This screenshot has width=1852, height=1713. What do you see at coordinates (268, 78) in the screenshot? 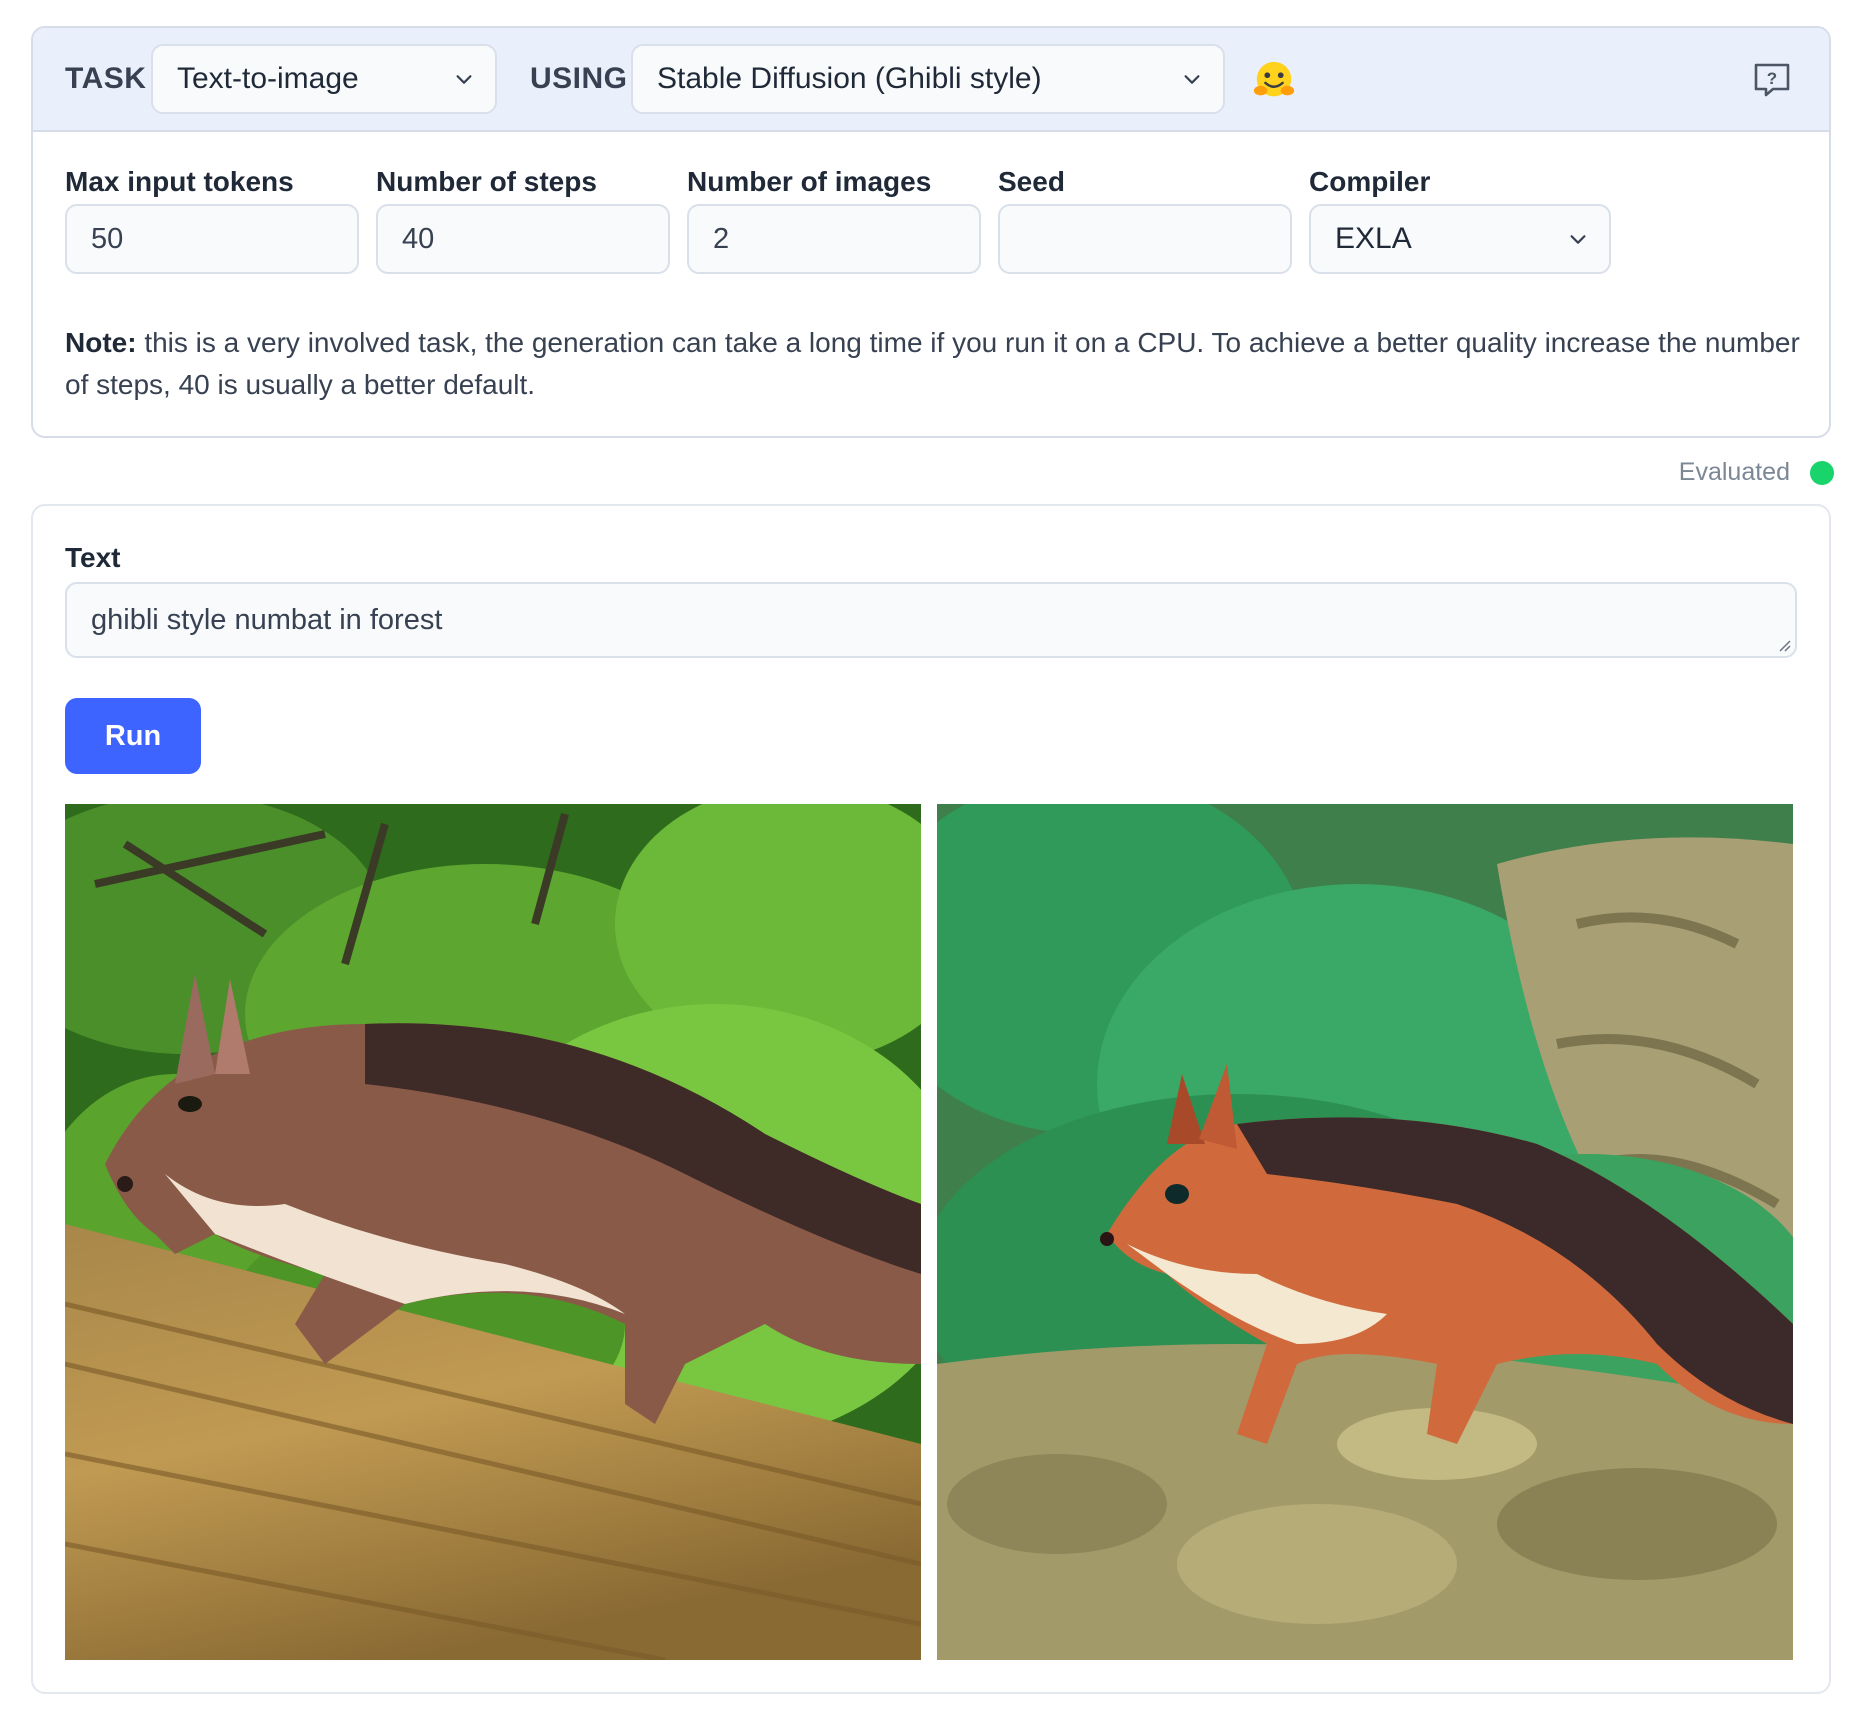
I see `task-select-value: Text-to-image` at bounding box center [268, 78].